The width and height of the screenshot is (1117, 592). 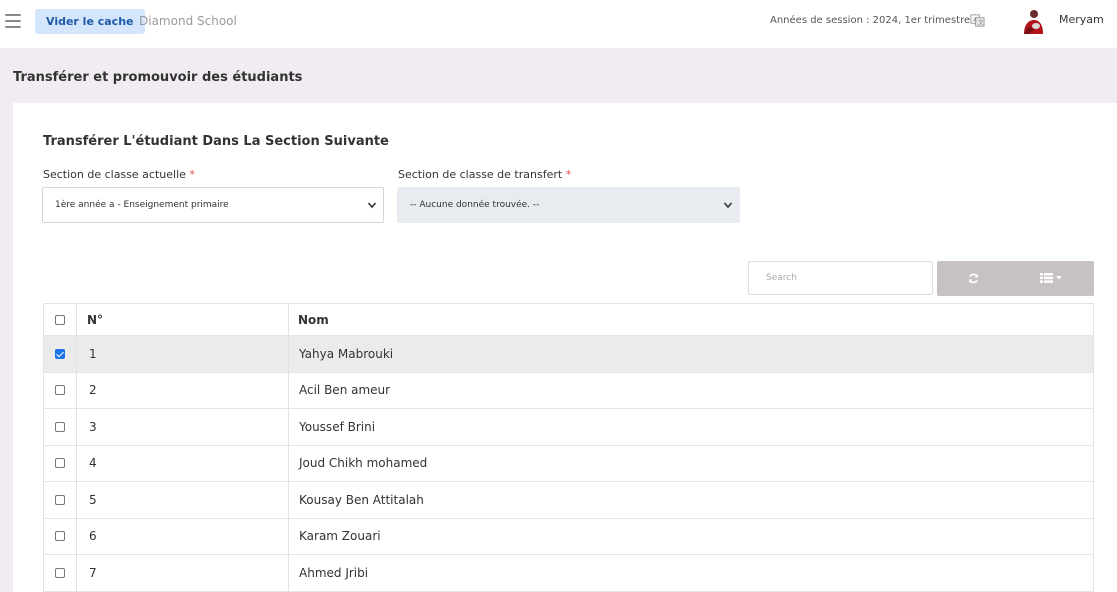 I want to click on session-info: Années de session : 2024, 1er trimestre, so click(x=870, y=20).